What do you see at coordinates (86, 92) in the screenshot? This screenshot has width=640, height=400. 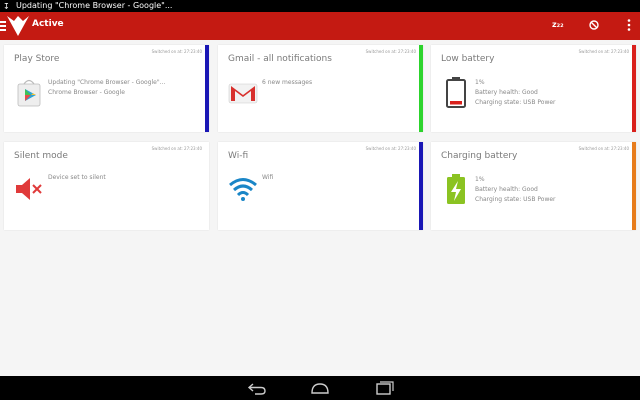 I see `card-line: Chrome Browser - Google` at bounding box center [86, 92].